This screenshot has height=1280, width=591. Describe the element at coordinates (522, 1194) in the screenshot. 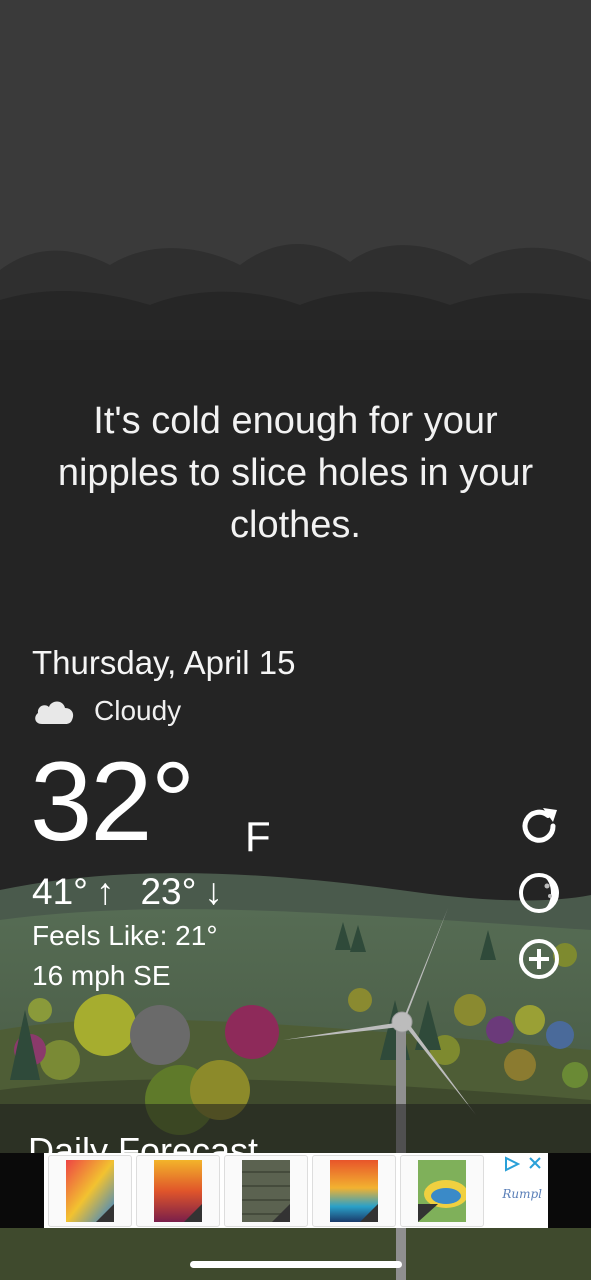

I see `ad-brand-label: Rumpl` at that location.